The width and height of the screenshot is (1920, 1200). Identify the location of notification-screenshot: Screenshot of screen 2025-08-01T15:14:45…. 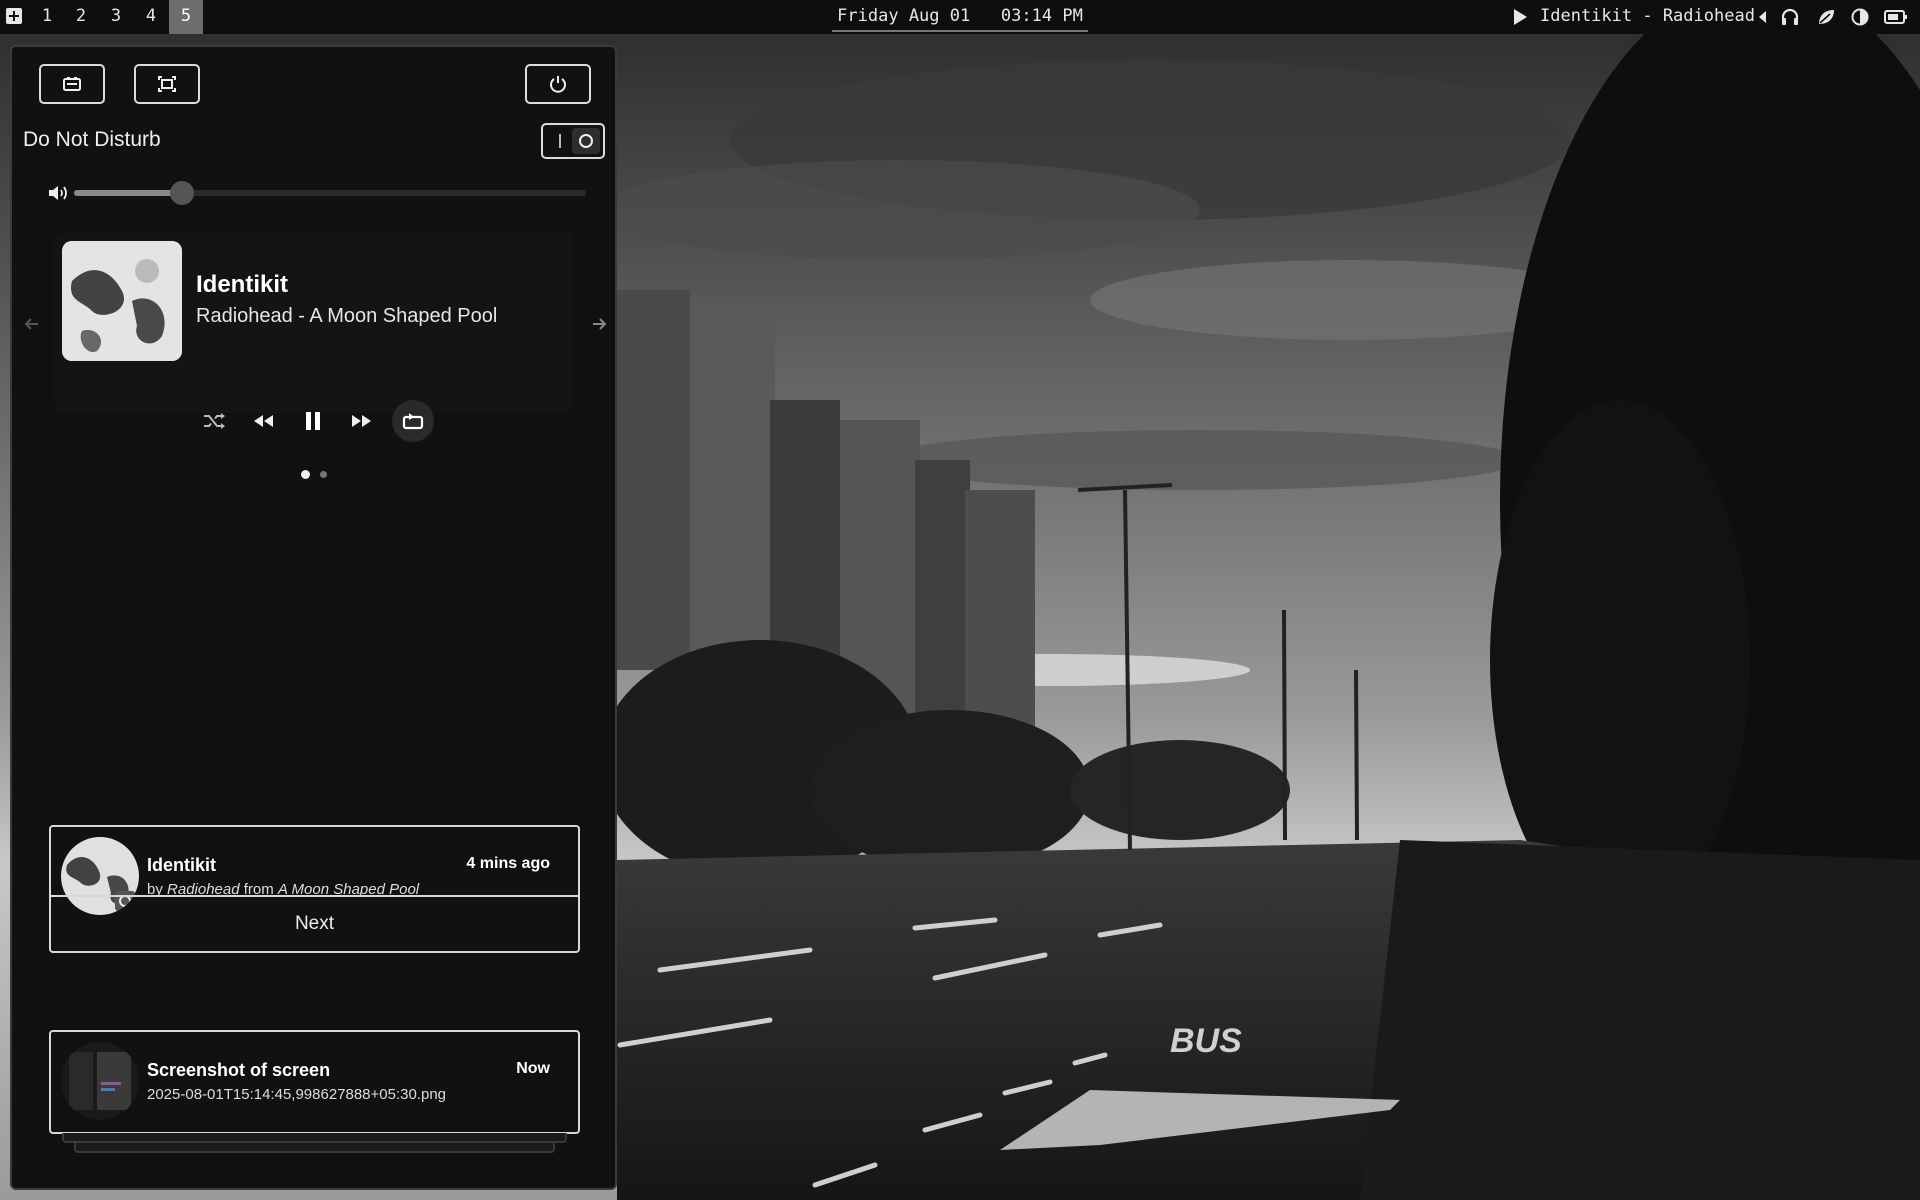
(314, 1082).